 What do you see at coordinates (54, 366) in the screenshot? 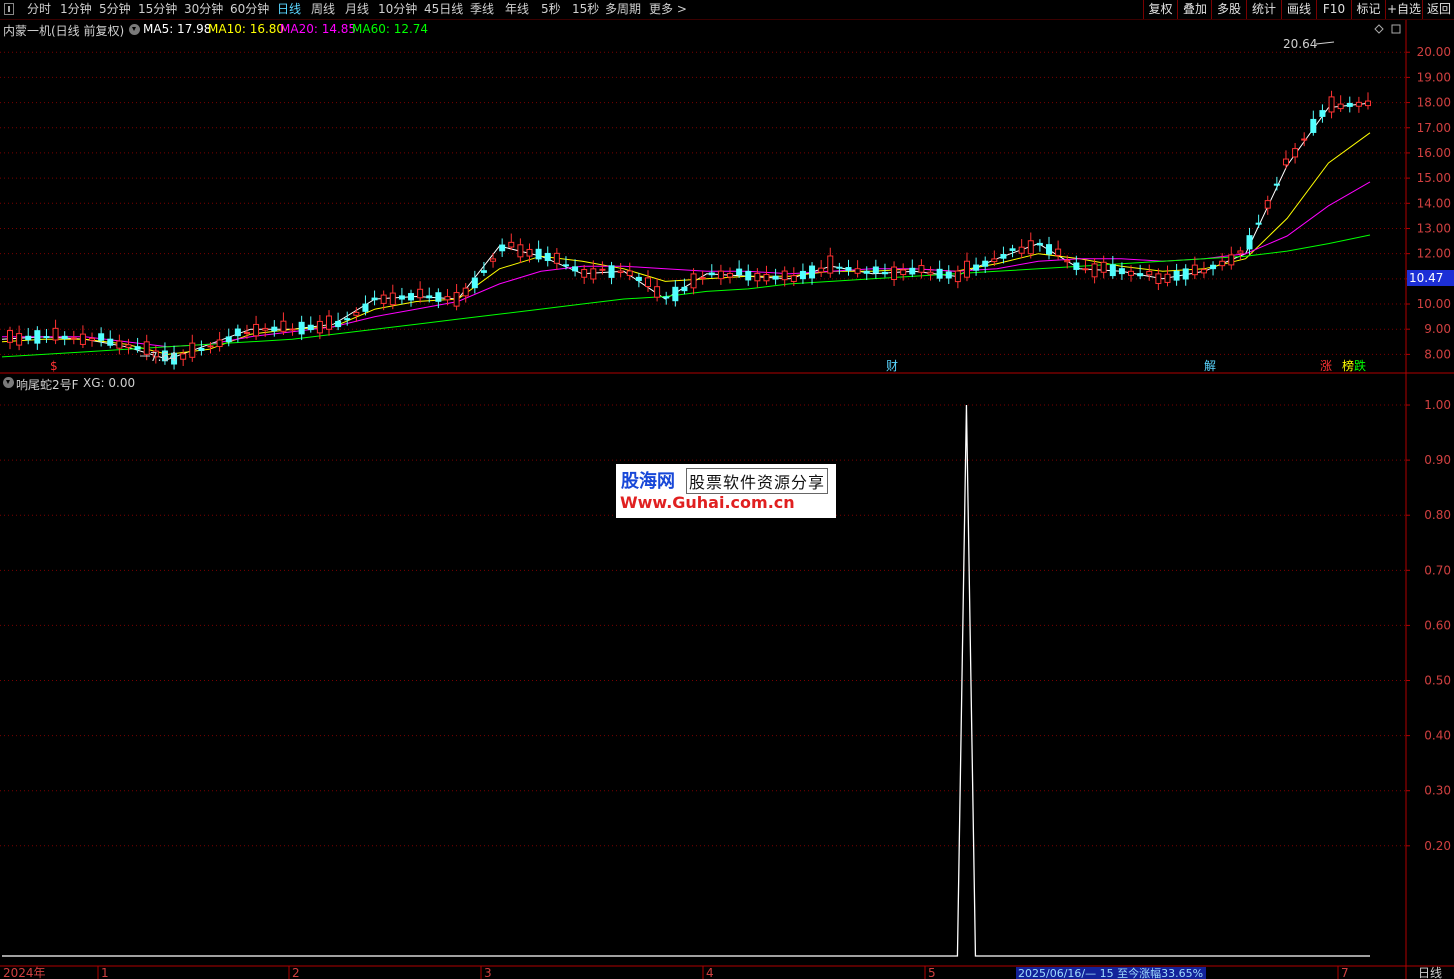
I see `event-marker-0: $` at bounding box center [54, 366].